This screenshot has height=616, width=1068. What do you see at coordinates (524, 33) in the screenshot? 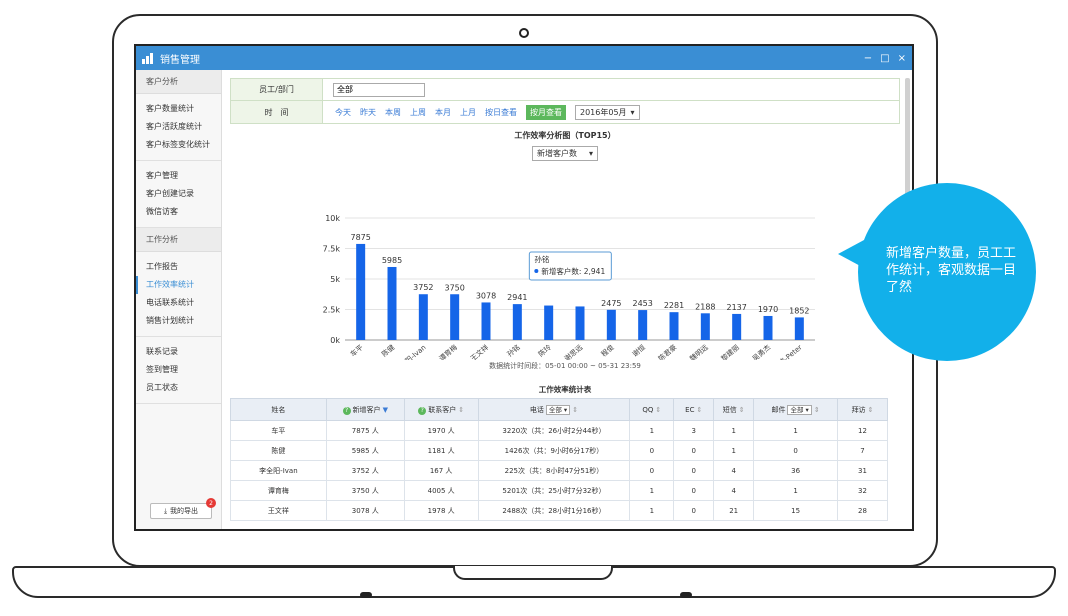
I see `camera-icon` at bounding box center [524, 33].